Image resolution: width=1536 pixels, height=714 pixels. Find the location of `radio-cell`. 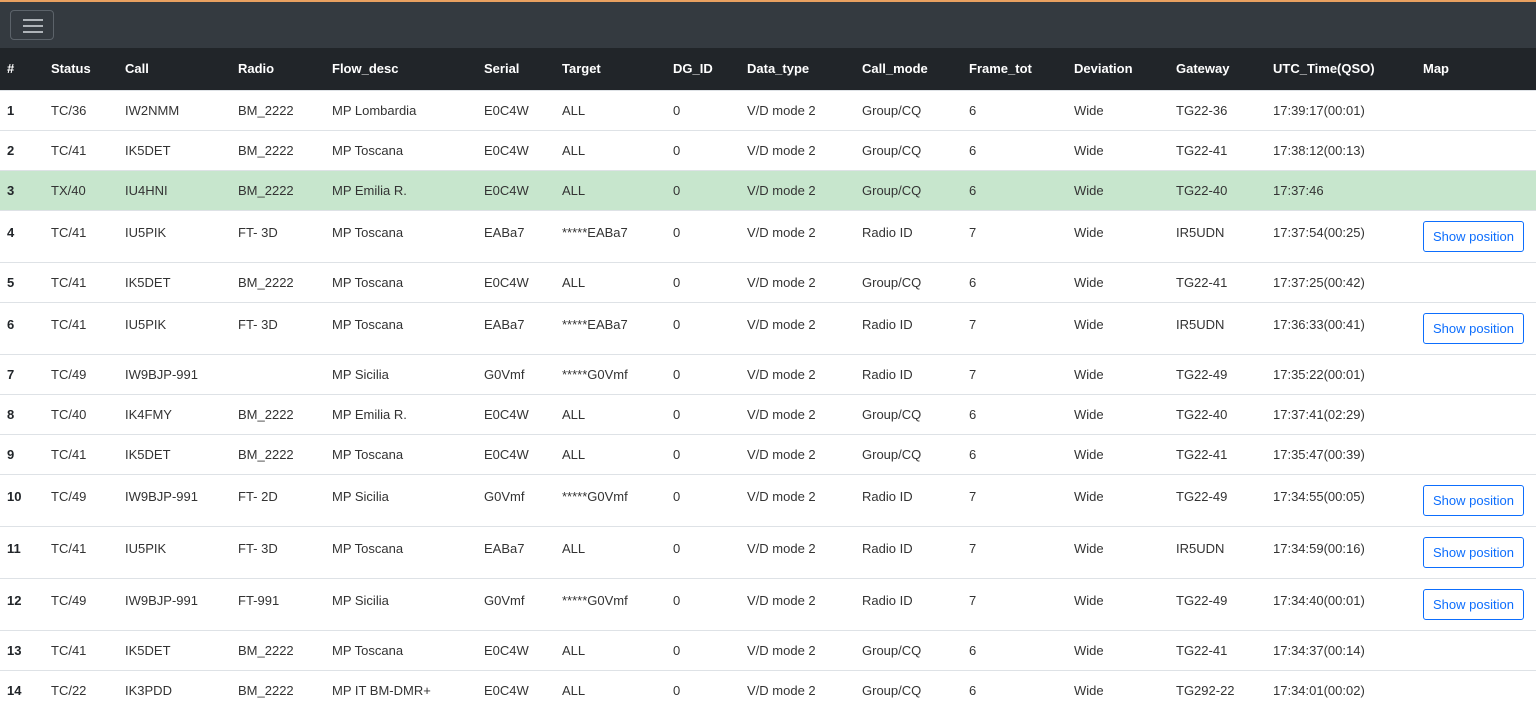

radio-cell is located at coordinates (278, 373).